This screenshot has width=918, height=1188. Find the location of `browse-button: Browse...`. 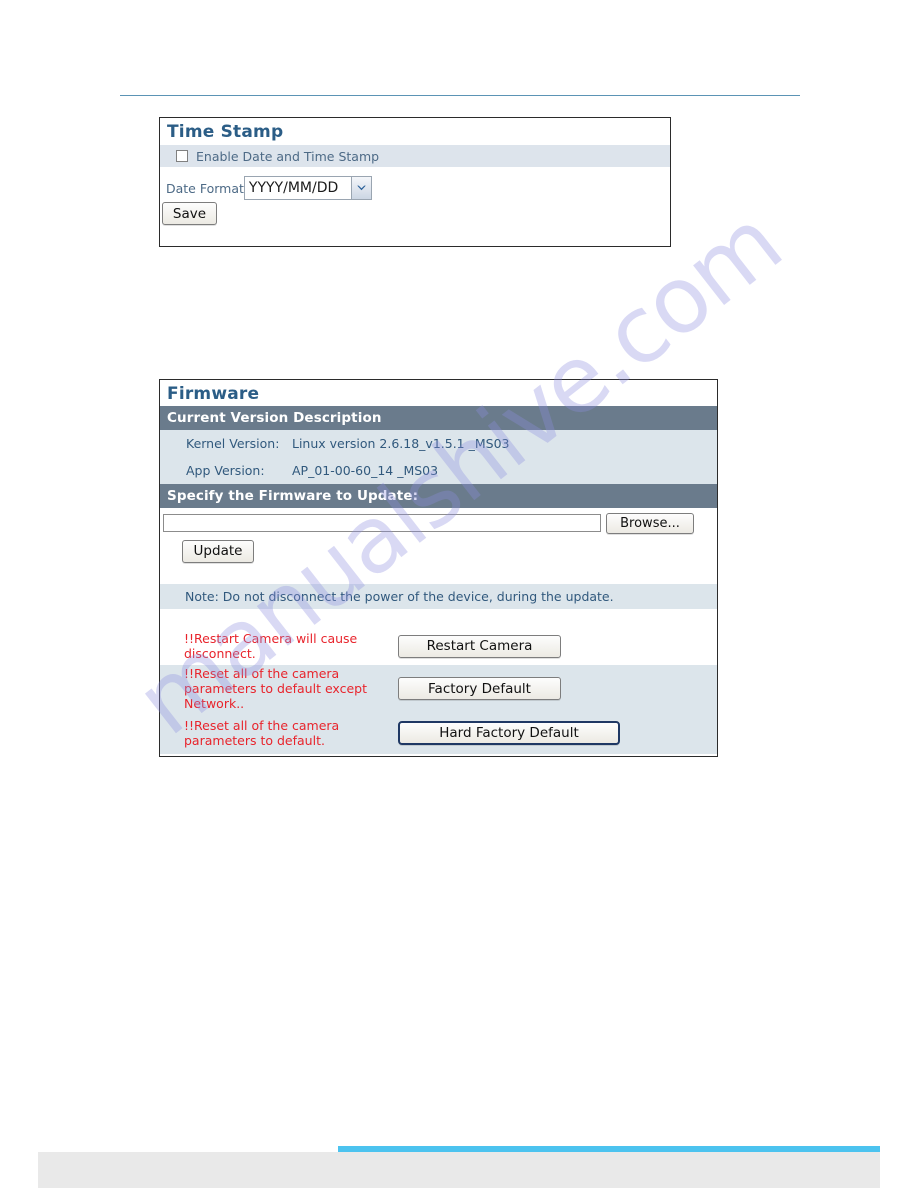

browse-button: Browse... is located at coordinates (650, 523).